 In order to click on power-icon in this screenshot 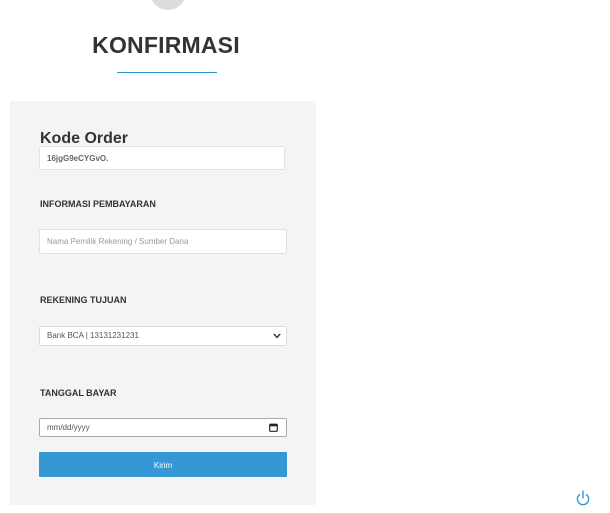, I will do `click(583, 498)`.